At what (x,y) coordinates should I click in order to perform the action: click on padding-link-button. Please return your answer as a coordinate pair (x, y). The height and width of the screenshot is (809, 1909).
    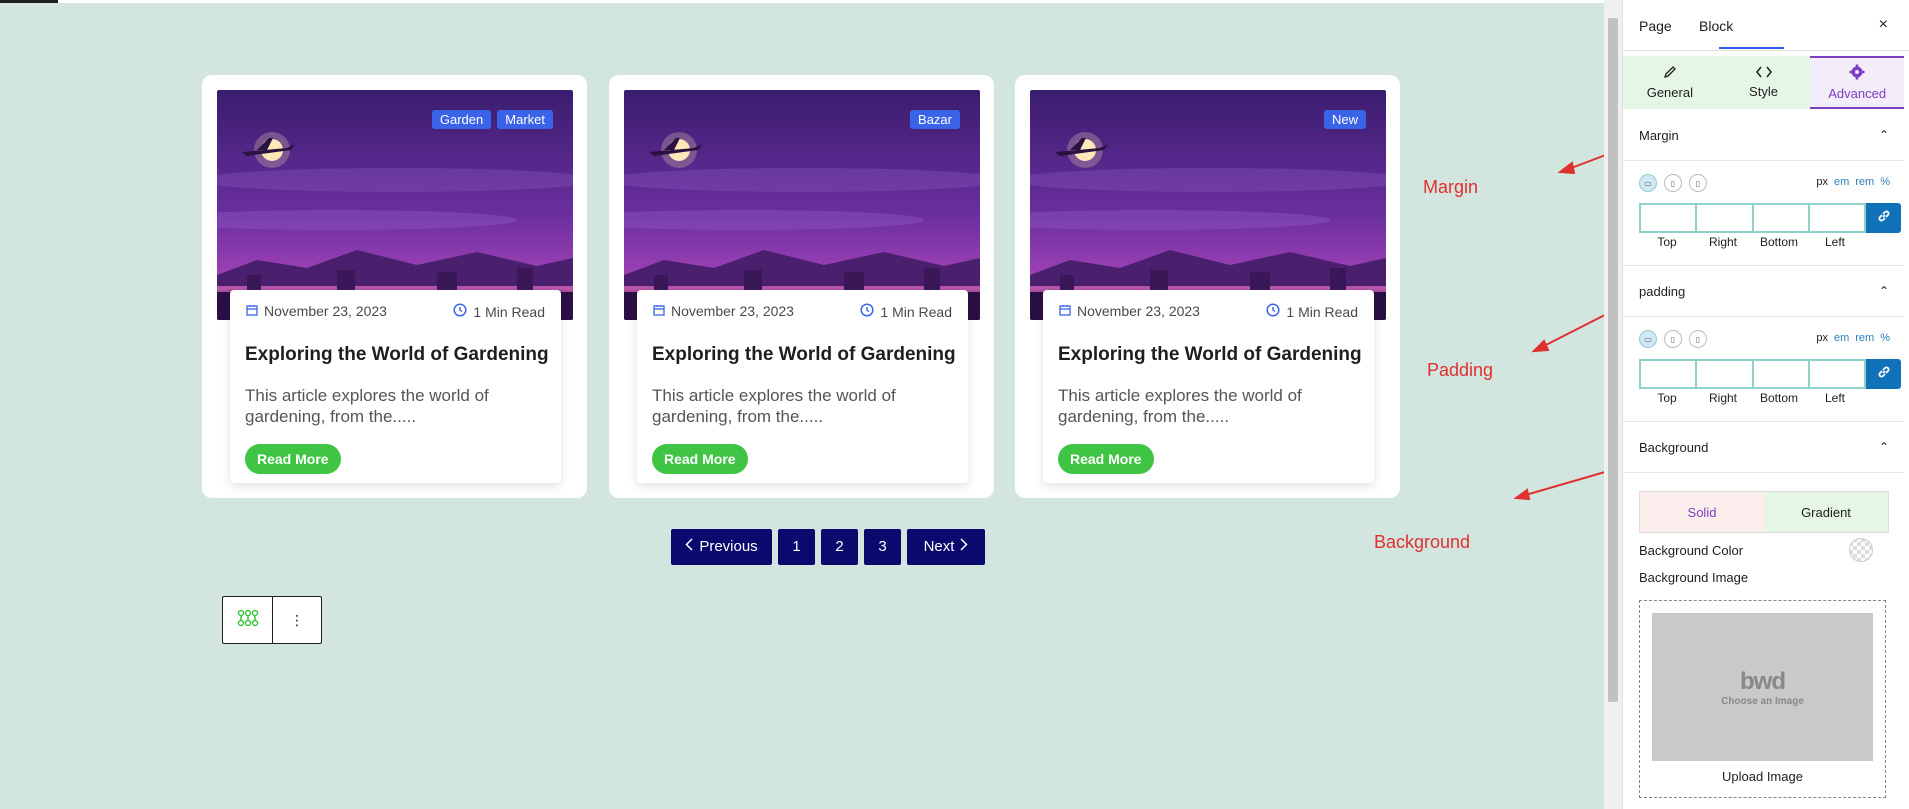
    Looking at the image, I should click on (1884, 374).